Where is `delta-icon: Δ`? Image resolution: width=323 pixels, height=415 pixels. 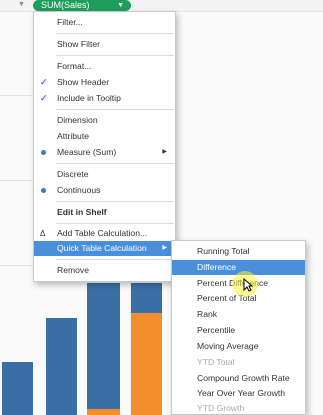
delta-icon: Δ is located at coordinates (43, 233).